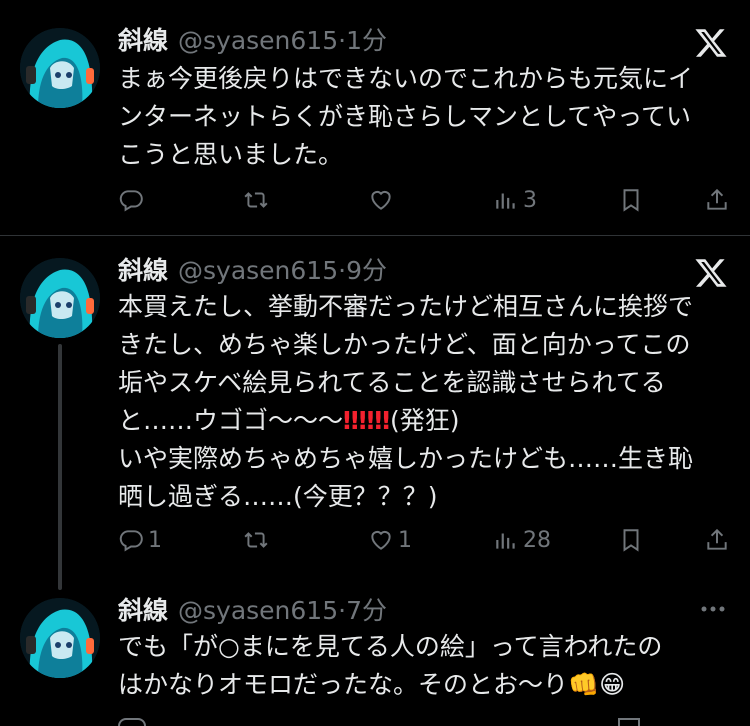  What do you see at coordinates (584, 684) in the screenshot?
I see `fist-emoji: 👊` at bounding box center [584, 684].